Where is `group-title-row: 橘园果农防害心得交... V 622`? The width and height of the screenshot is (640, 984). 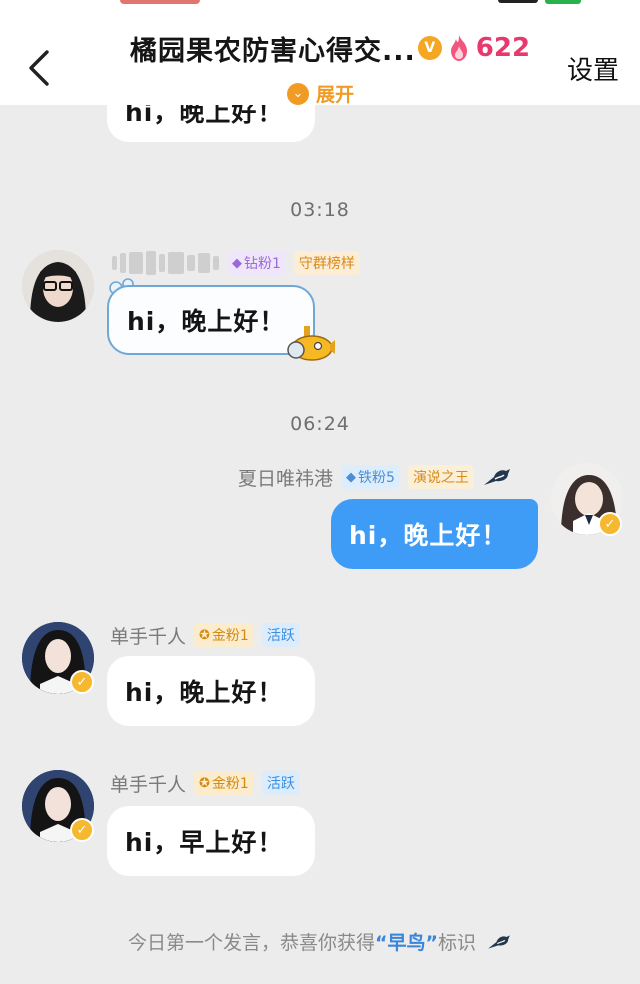
group-title-row: 橘园果农防害心得交... V 622 is located at coordinates (330, 48).